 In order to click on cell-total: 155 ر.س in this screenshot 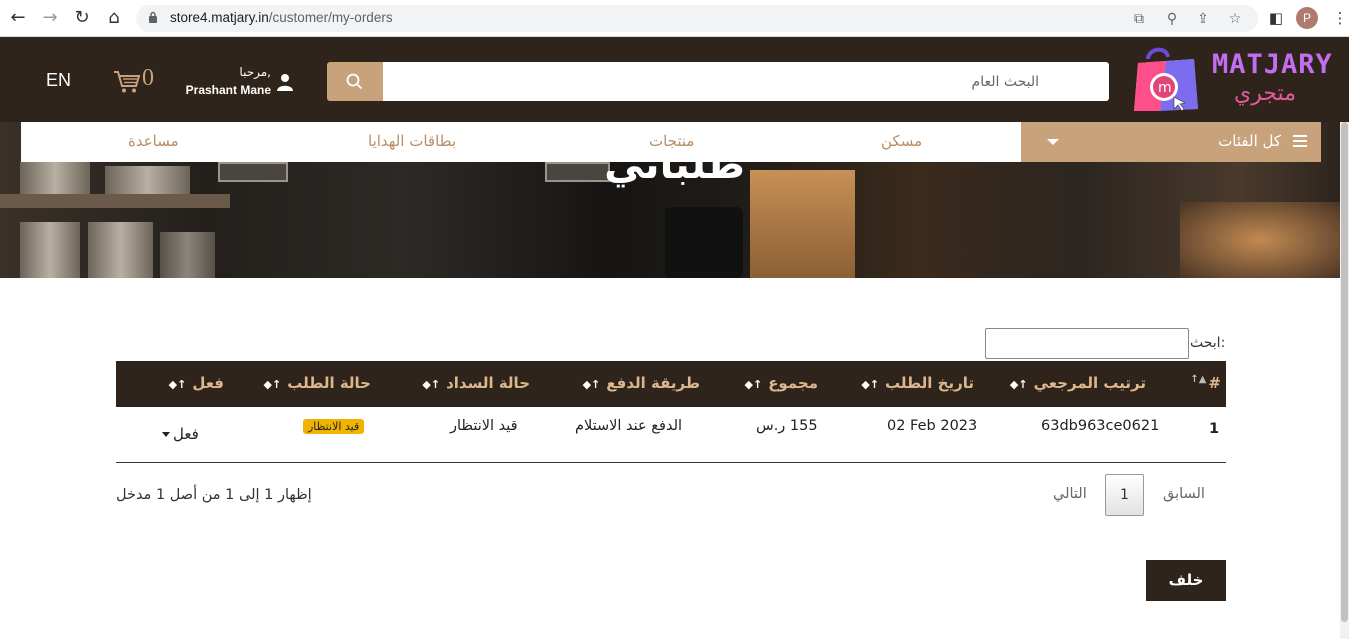, I will do `click(787, 426)`.